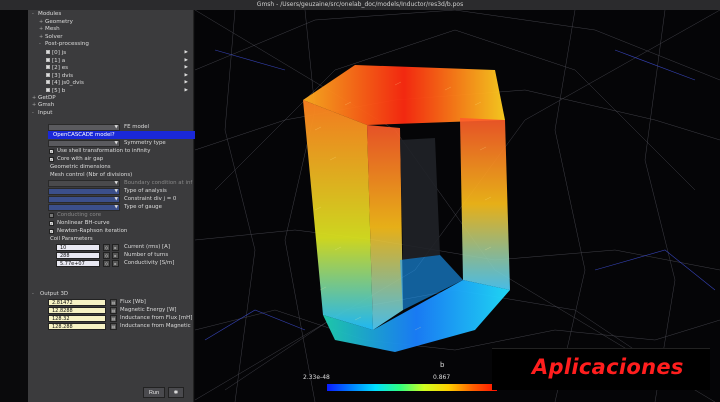  Describe the element at coordinates (78, 263) in the screenshot. I see `conductivity-input: 5.77e+07` at that location.